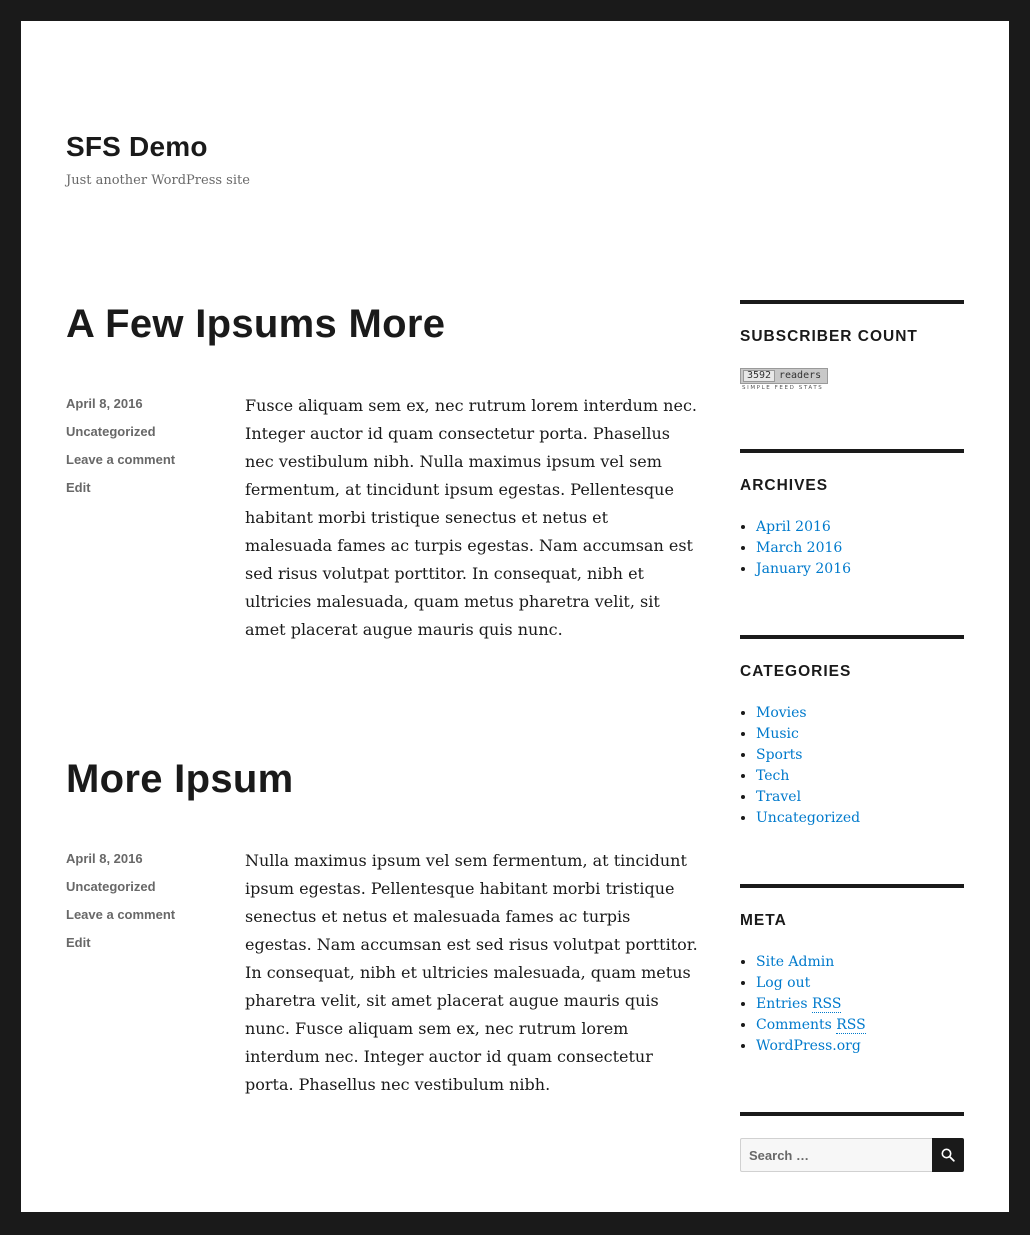  I want to click on search-widget-divider, so click(852, 1114).